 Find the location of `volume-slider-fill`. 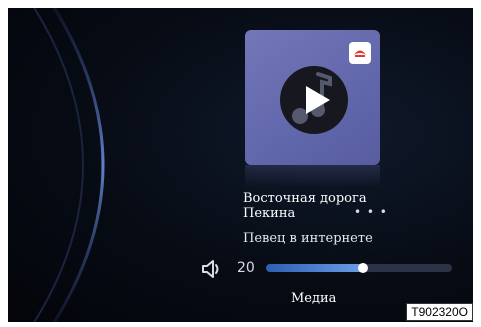

volume-slider-fill is located at coordinates (314, 268).